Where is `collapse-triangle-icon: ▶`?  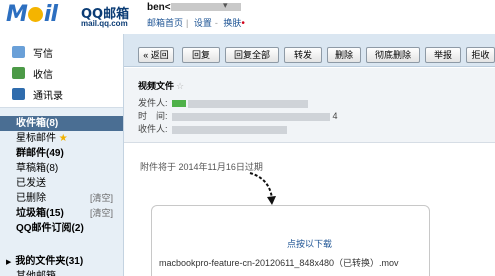 collapse-triangle-icon: ▶ is located at coordinates (9, 262).